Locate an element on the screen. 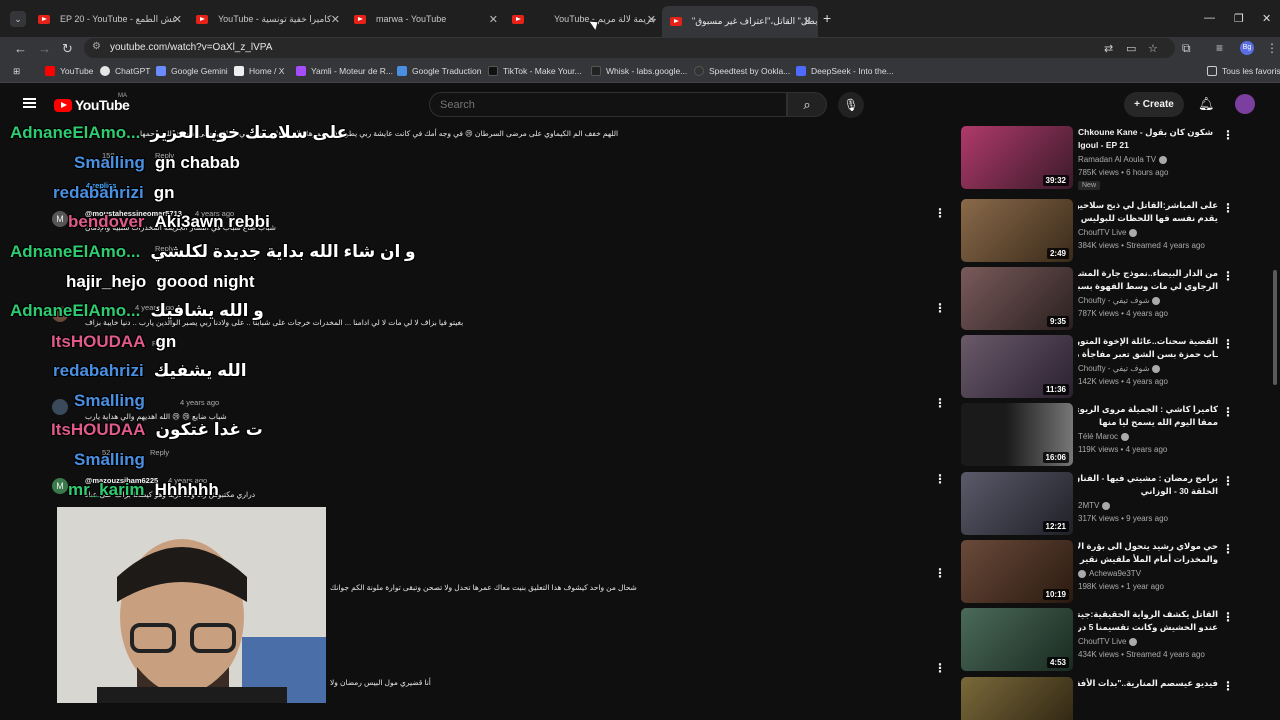 This screenshot has width=1280, height=720. video-title: Chkoune Kane - شكون كان بقول is located at coordinates (1148, 132).